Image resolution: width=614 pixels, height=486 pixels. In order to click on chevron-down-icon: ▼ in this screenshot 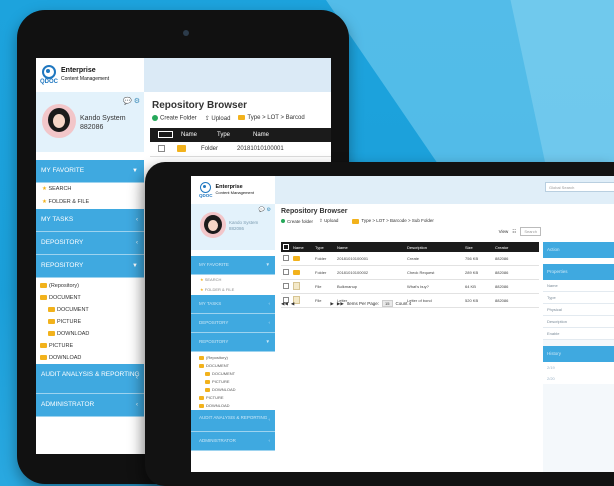, I will do `click(135, 171)`.